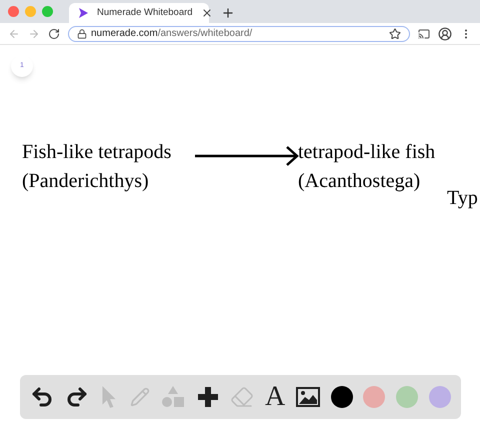 This screenshot has height=440, width=480. Describe the element at coordinates (83, 13) in the screenshot. I see `play-logo-icon` at that location.